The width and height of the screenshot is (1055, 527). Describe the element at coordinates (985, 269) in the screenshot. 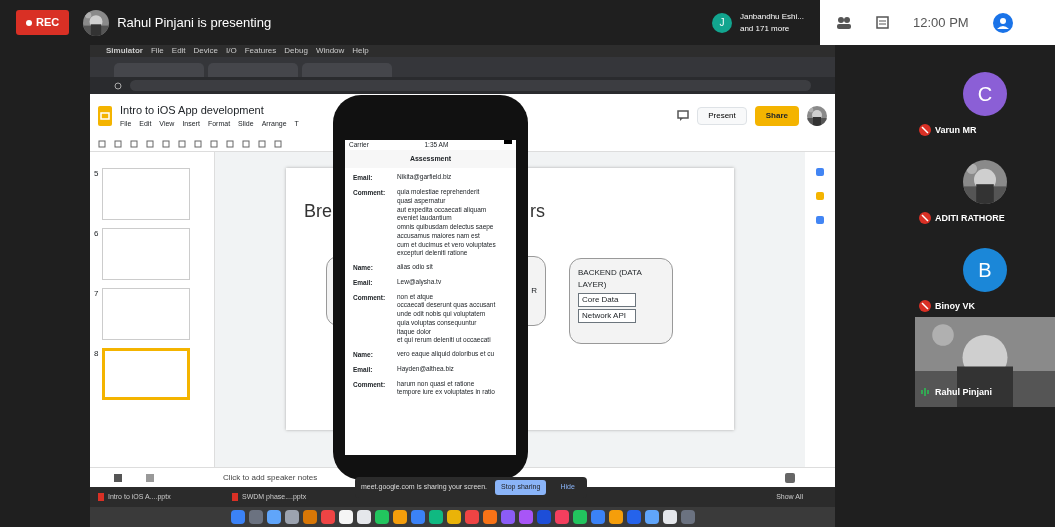

I see `avatar: B` at that location.